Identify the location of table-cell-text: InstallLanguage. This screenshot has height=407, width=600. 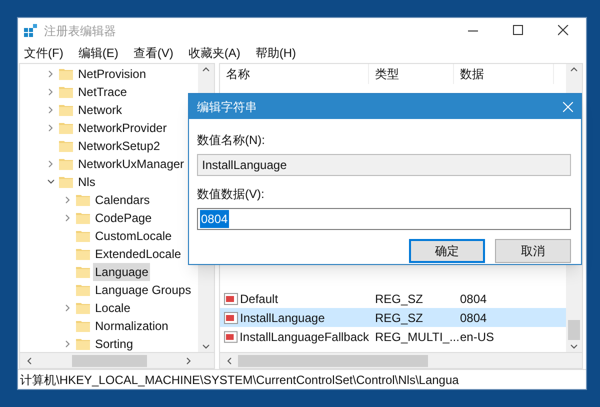
(282, 318).